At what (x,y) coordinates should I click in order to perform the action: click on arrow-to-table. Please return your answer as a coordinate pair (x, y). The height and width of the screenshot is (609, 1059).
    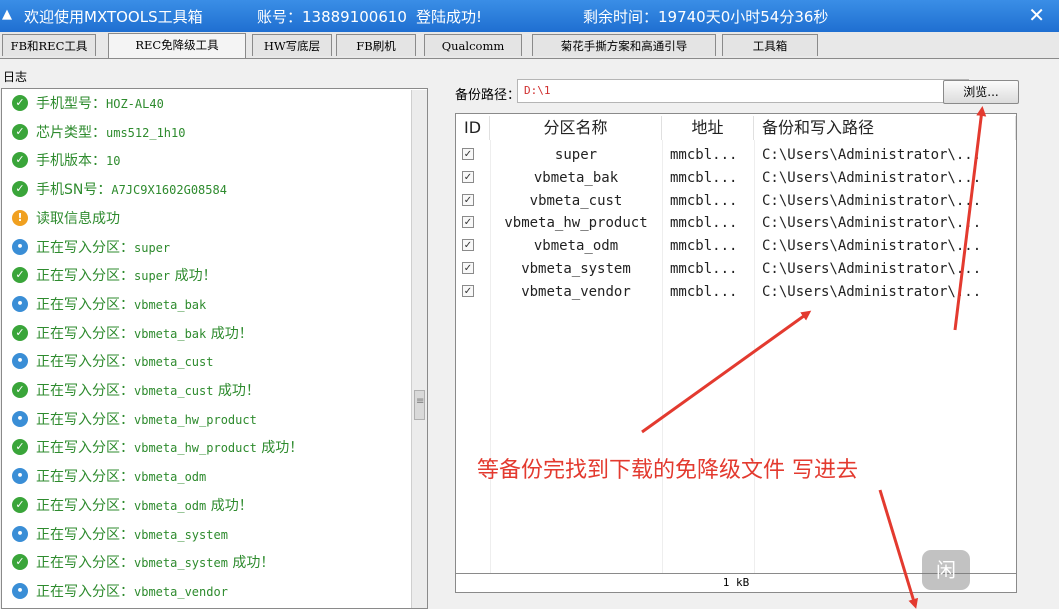
    Looking at the image, I should click on (726, 372).